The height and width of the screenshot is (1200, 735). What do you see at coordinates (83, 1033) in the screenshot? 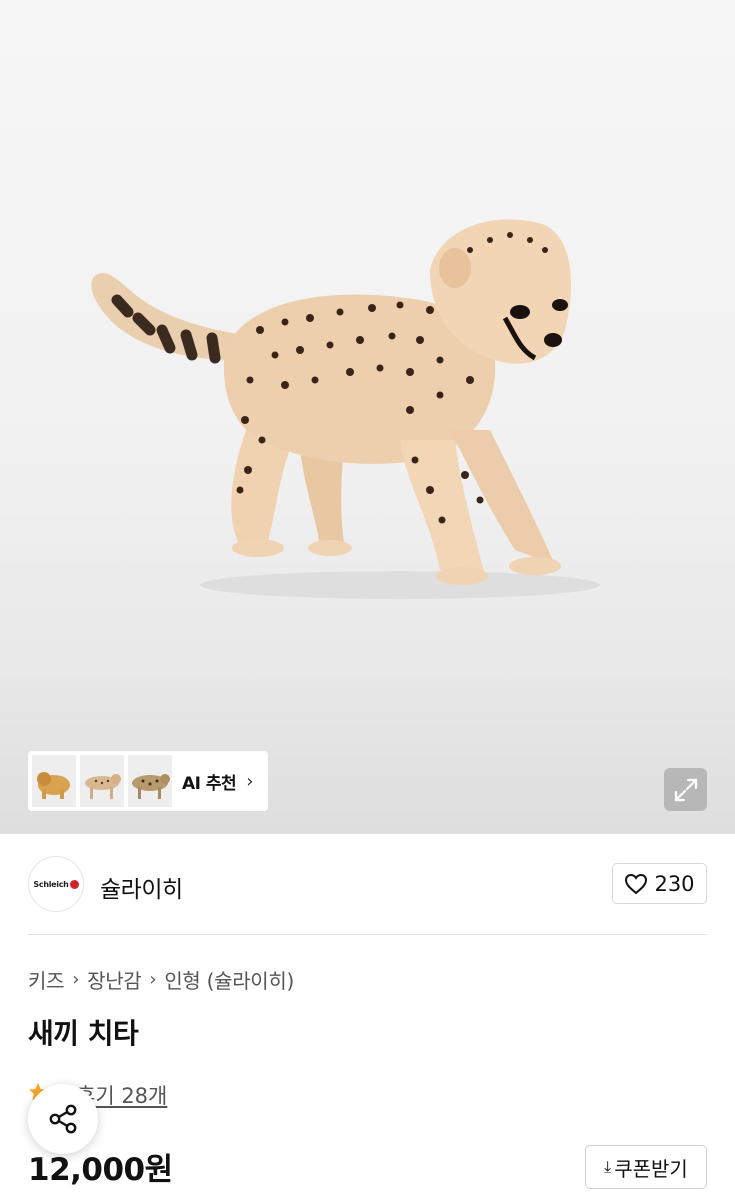
I see `product-title: 새끼 치타` at bounding box center [83, 1033].